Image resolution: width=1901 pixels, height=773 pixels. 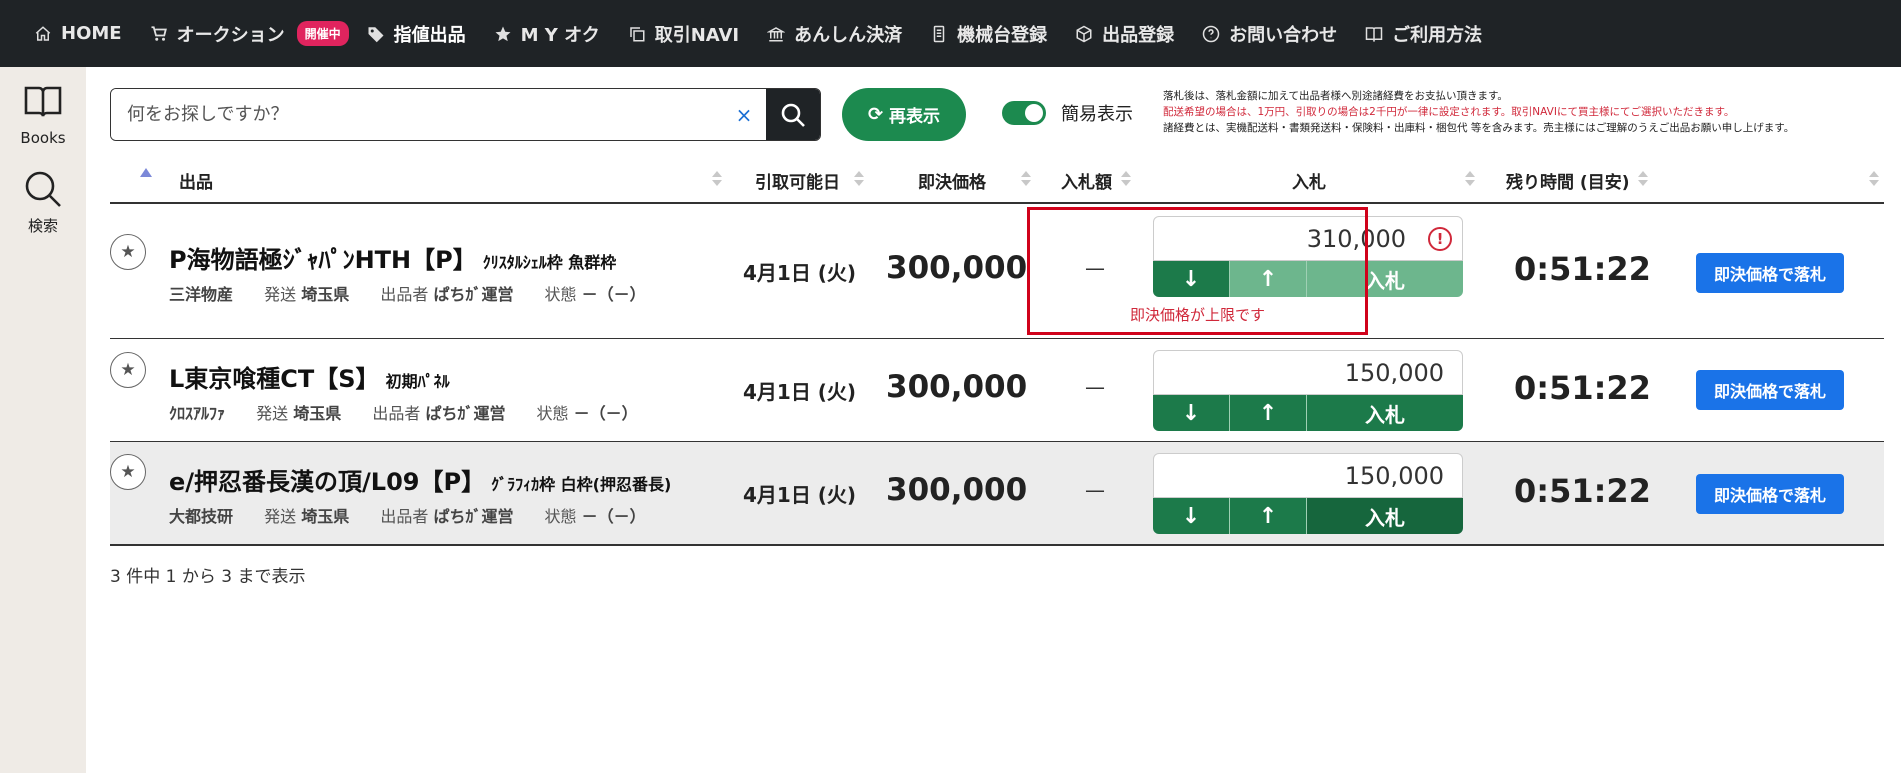 I want to click on sort-asc-icon, so click(x=146, y=172).